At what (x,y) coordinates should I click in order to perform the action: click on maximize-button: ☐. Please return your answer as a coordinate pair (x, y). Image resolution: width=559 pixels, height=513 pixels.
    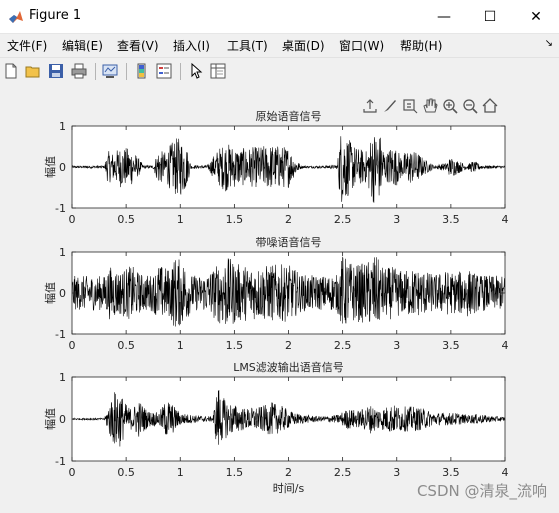
    Looking at the image, I should click on (490, 16).